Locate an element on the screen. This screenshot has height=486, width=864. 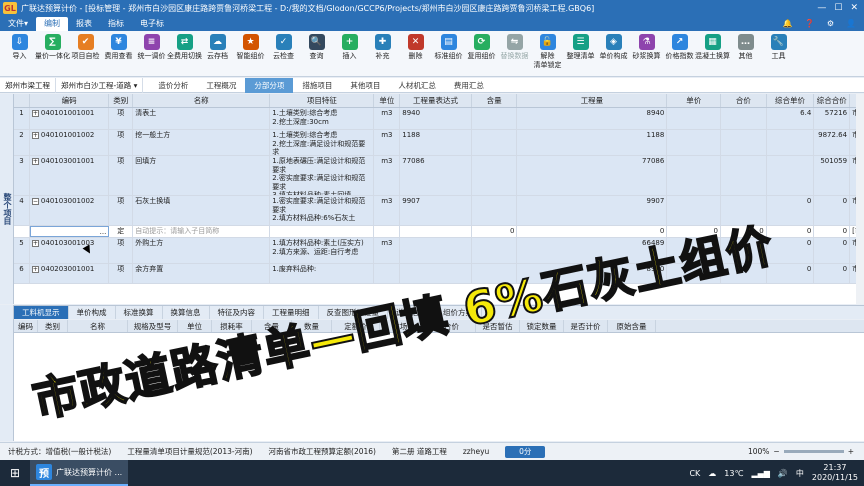
tab-items: 分部分项 is located at coordinates (269, 85).